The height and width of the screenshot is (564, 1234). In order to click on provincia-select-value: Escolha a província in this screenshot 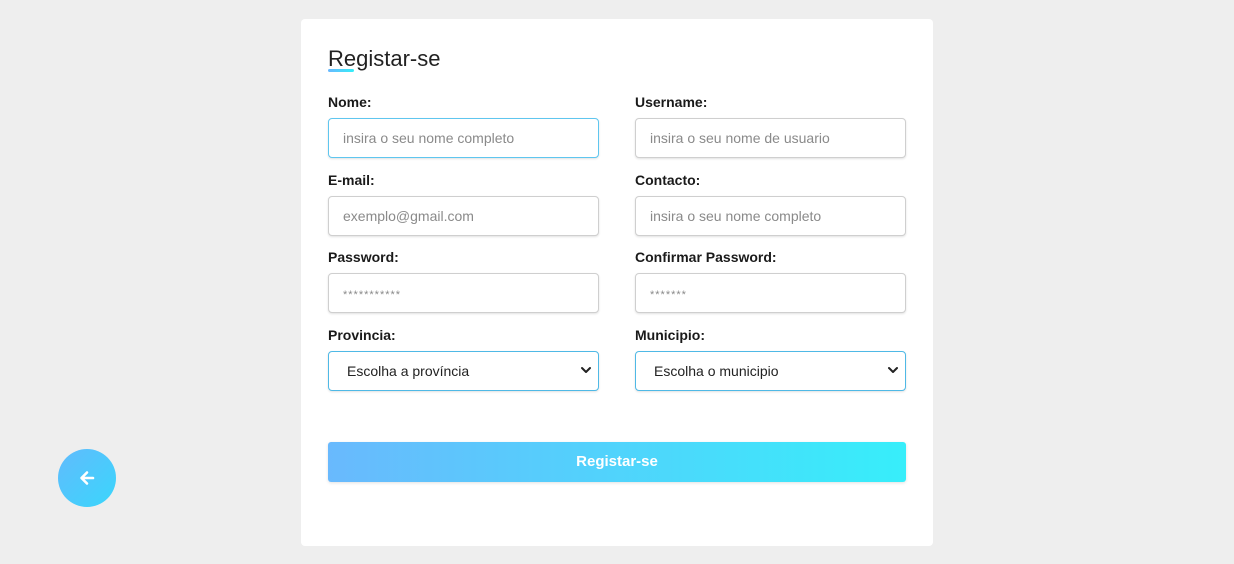, I will do `click(463, 371)`.